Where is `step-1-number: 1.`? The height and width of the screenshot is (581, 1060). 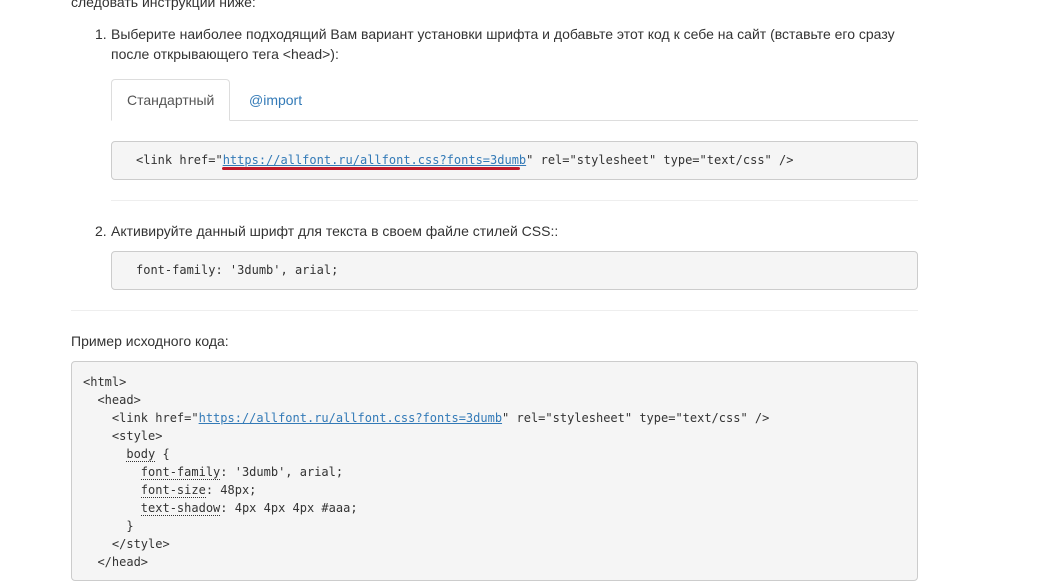 step-1-number: 1. is located at coordinates (101, 34).